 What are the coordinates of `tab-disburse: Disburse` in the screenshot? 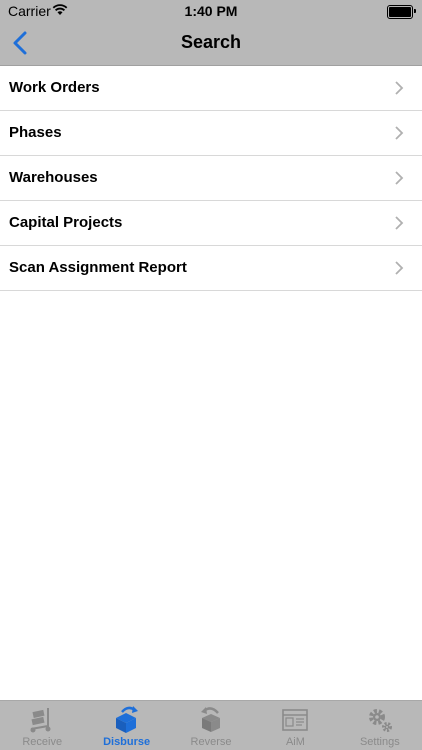 It's located at (126, 725).